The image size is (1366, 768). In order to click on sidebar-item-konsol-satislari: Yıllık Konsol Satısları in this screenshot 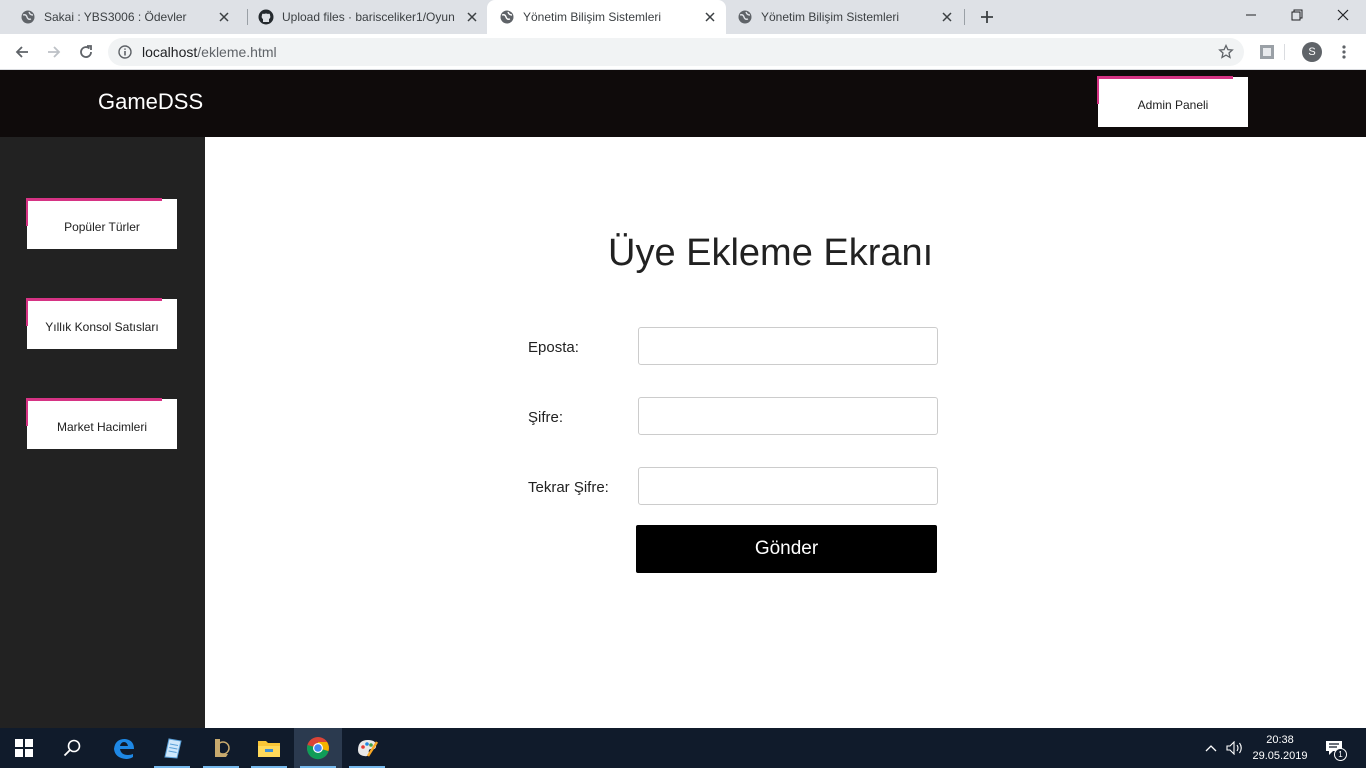, I will do `click(101, 323)`.